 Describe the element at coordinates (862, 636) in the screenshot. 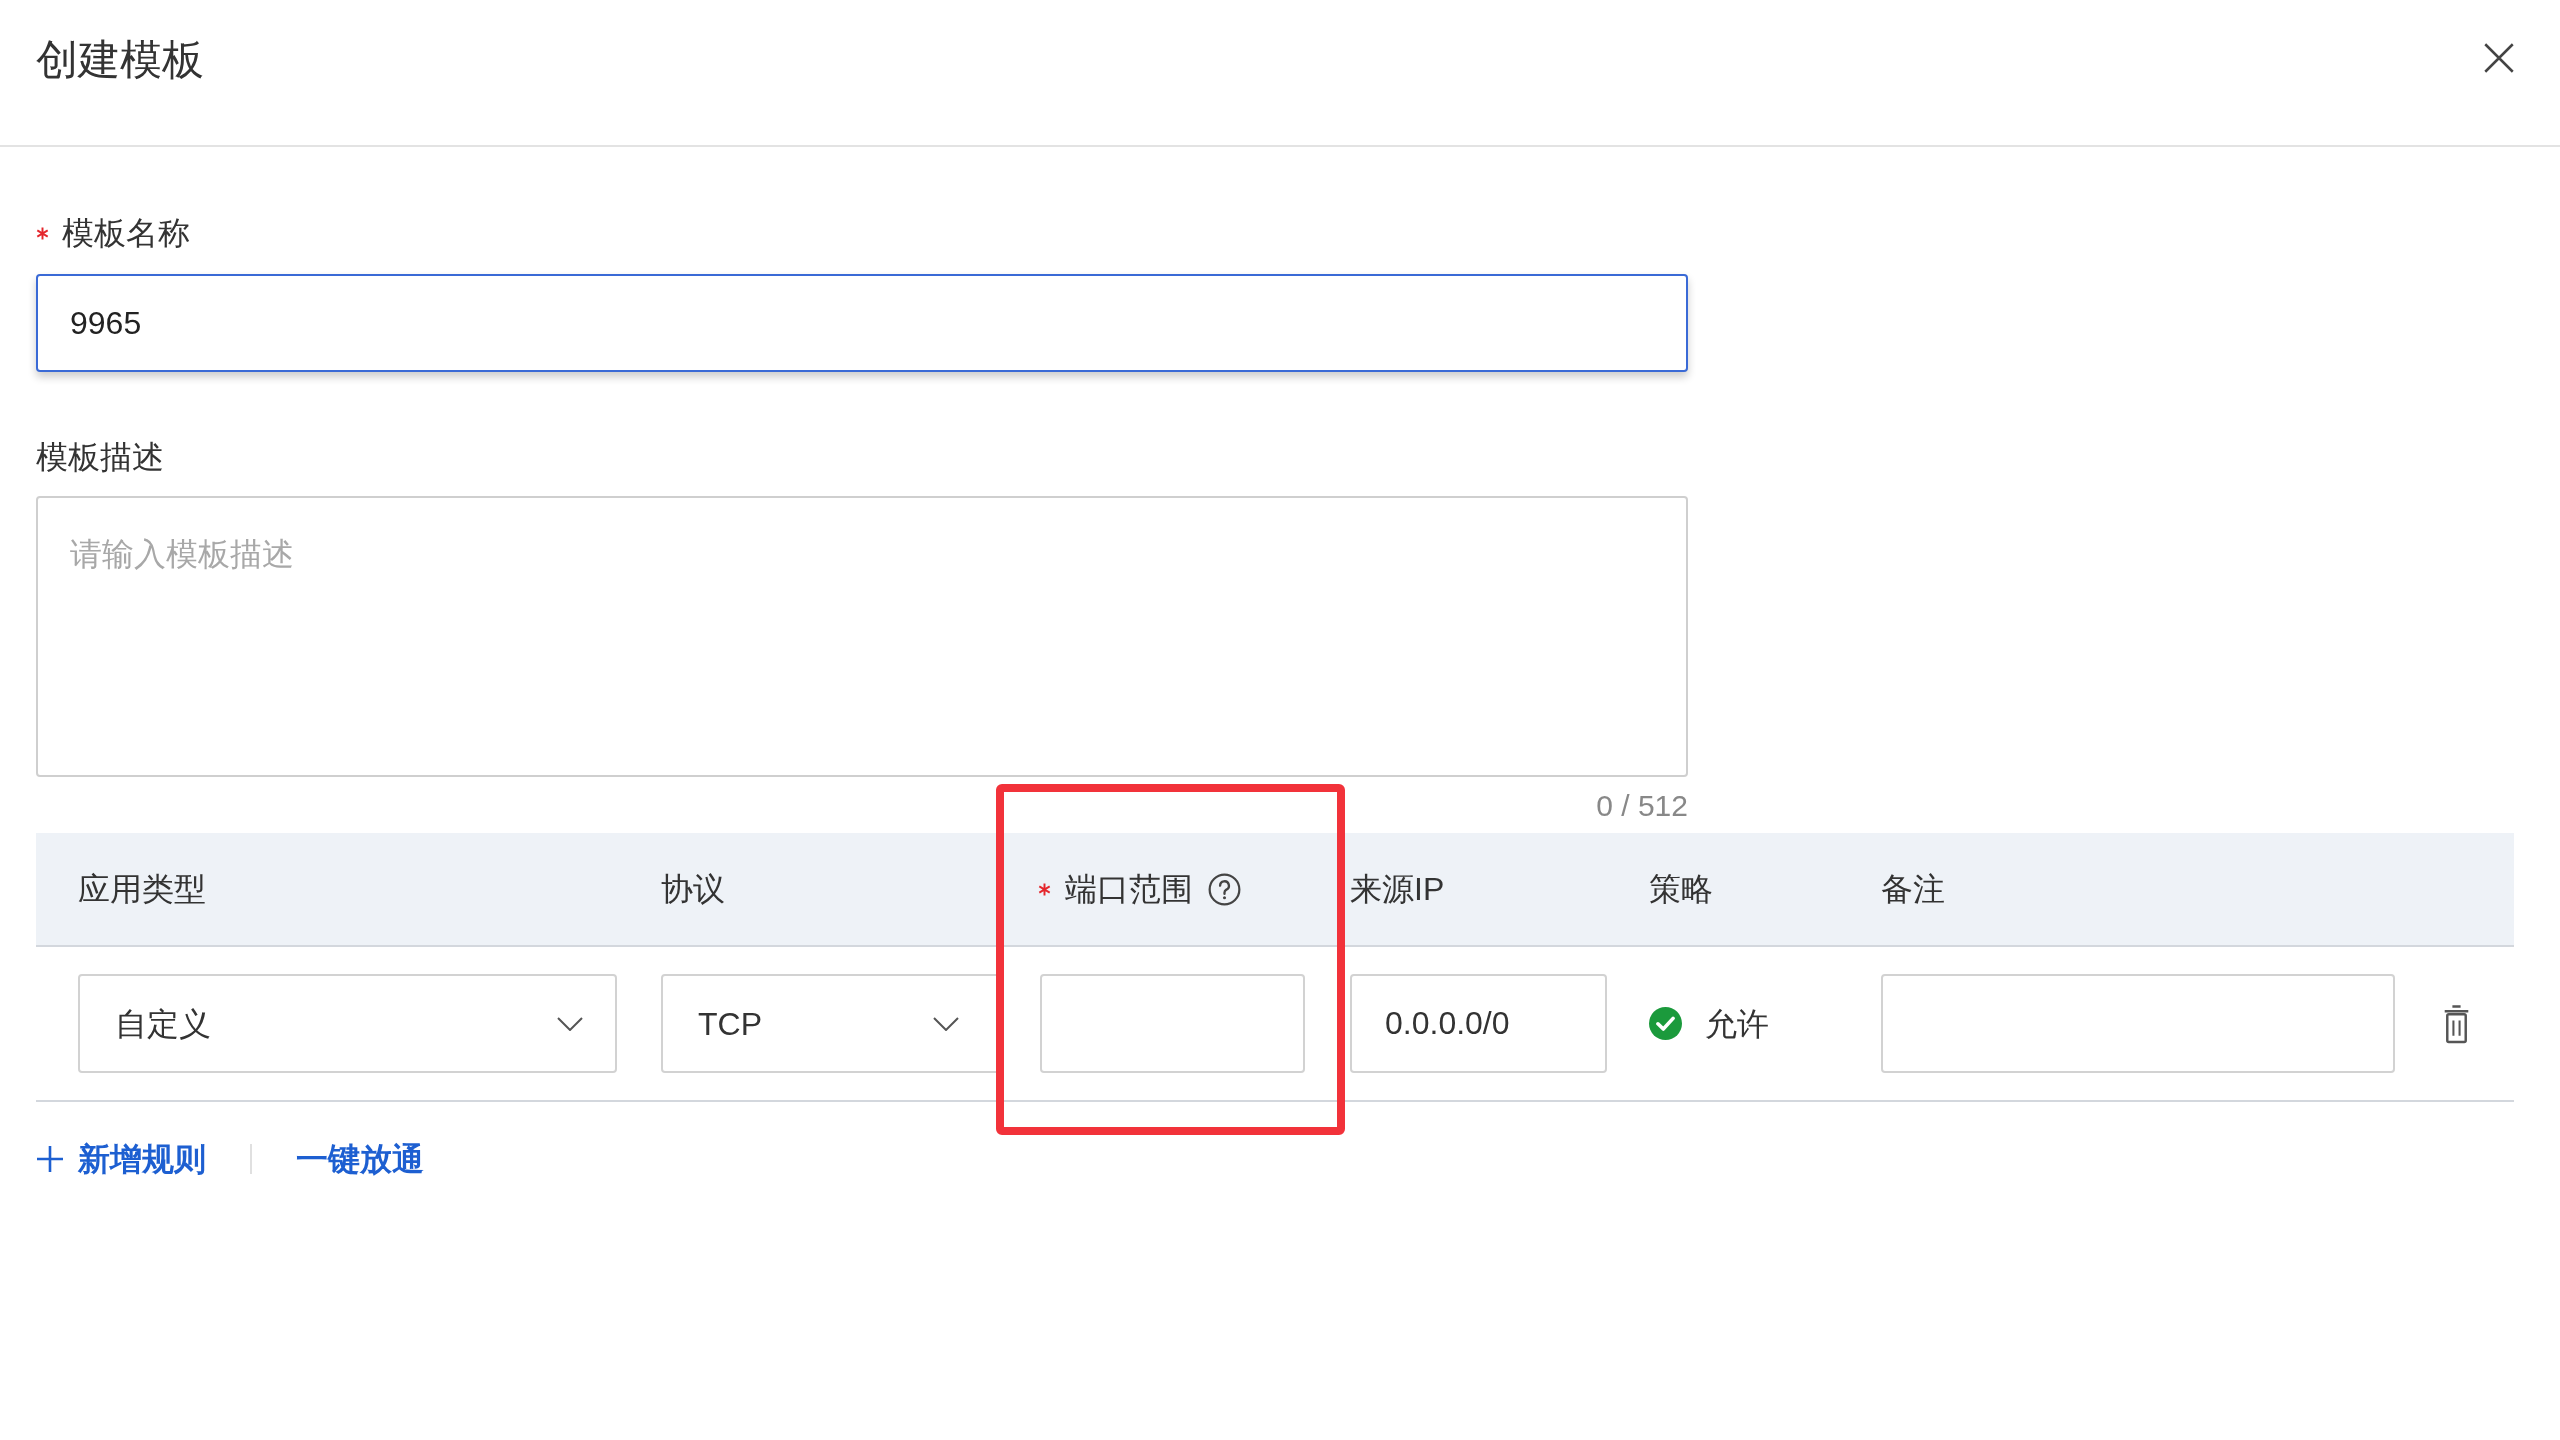

I see `text-area: 请输入模板描述` at that location.